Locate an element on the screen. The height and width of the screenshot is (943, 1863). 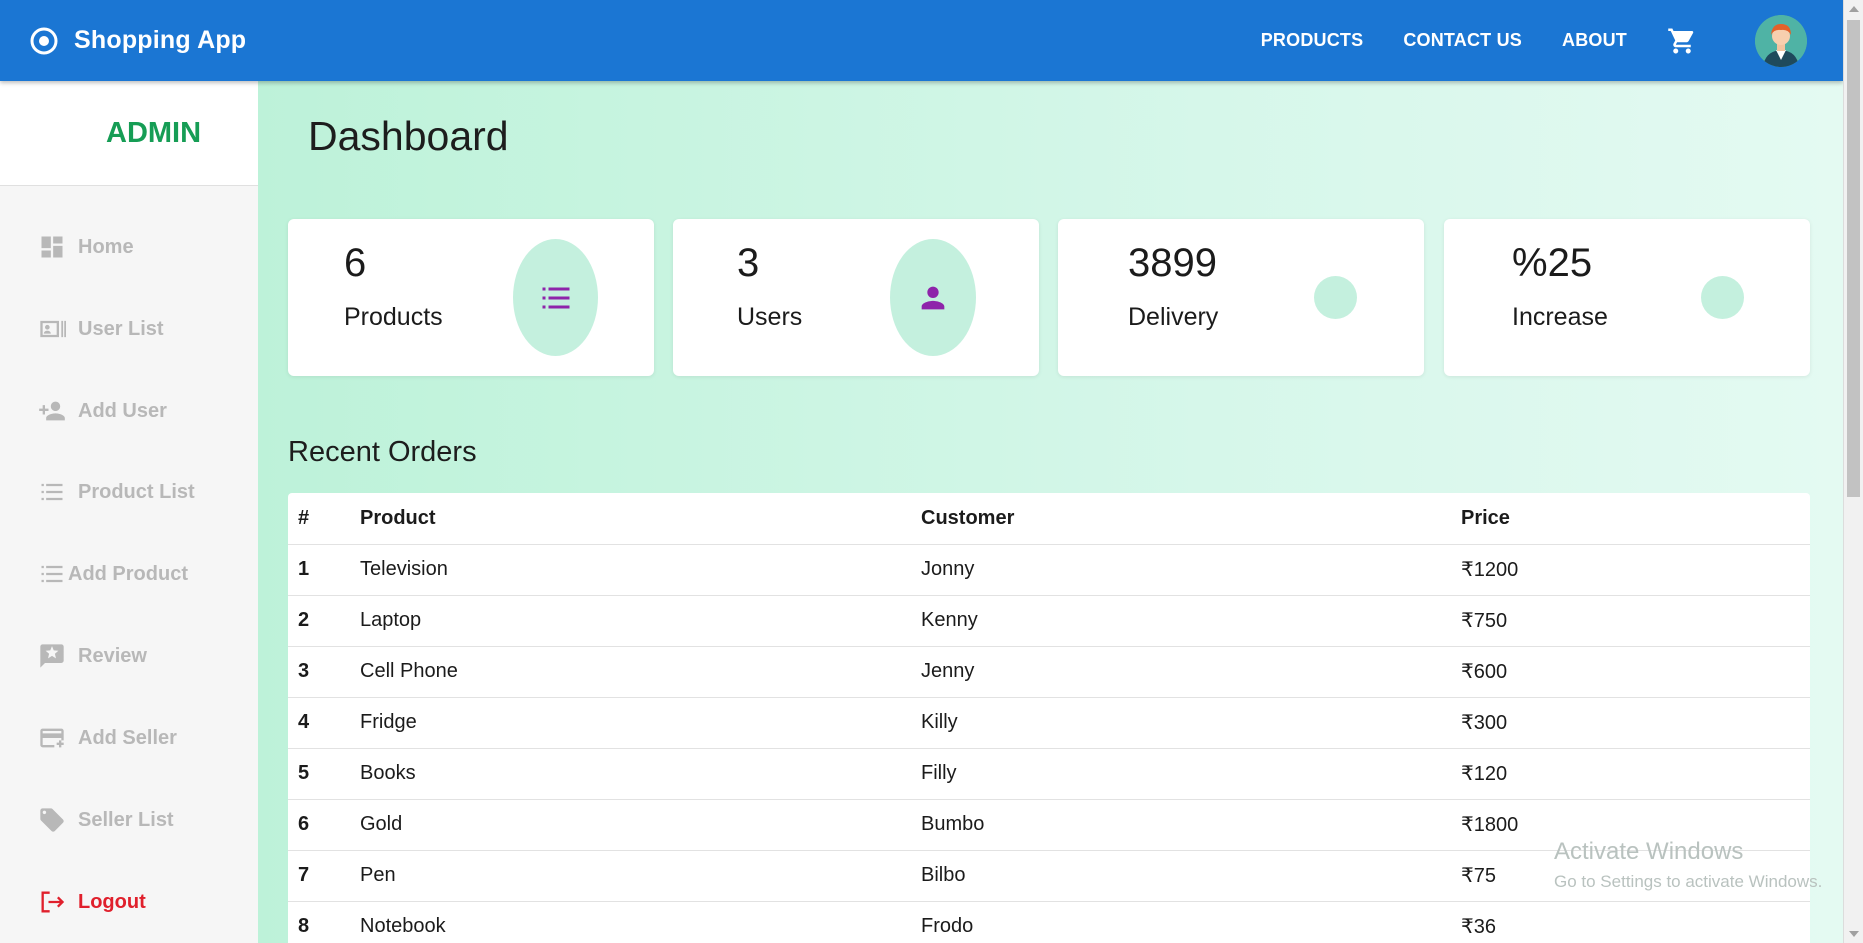
nav-products-link: PRODUCTS is located at coordinates (1312, 40).